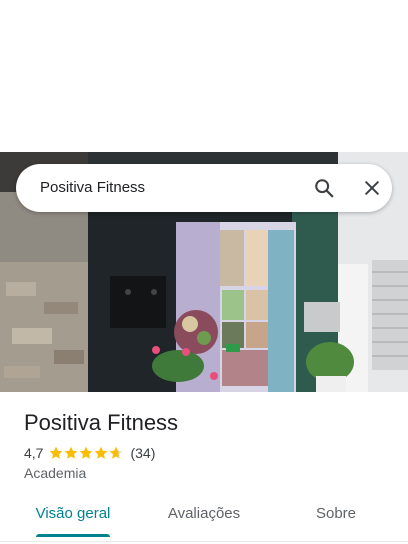 This screenshot has height=544, width=408. Describe the element at coordinates (34, 453) in the screenshot. I see `rating-value: 4,7` at that location.